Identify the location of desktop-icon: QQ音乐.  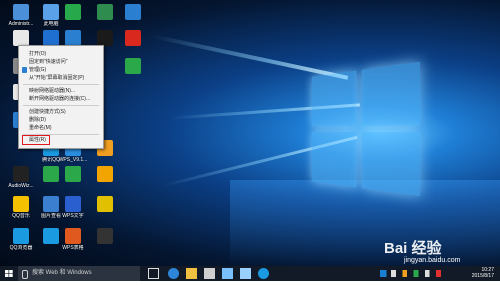
(21, 207).